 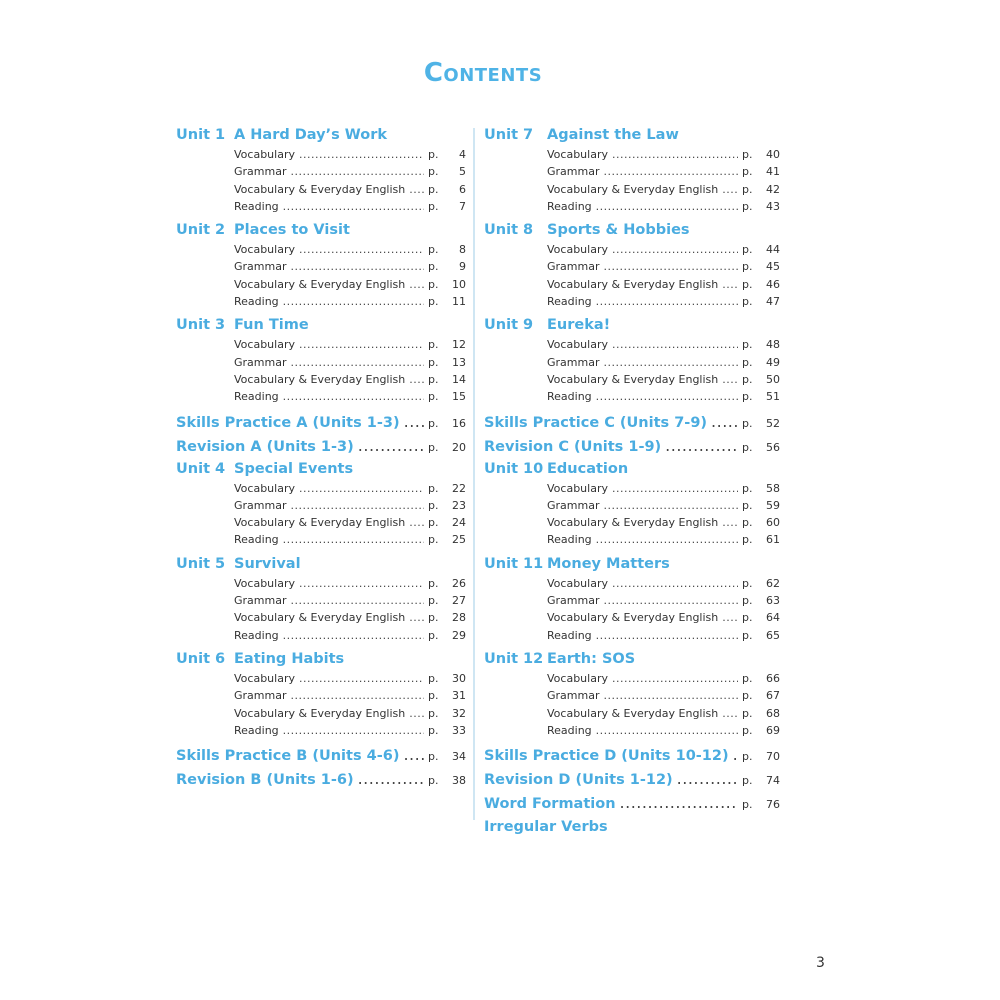 I want to click on unit-heading: Unit 4 Special Events, so click(x=321, y=469).